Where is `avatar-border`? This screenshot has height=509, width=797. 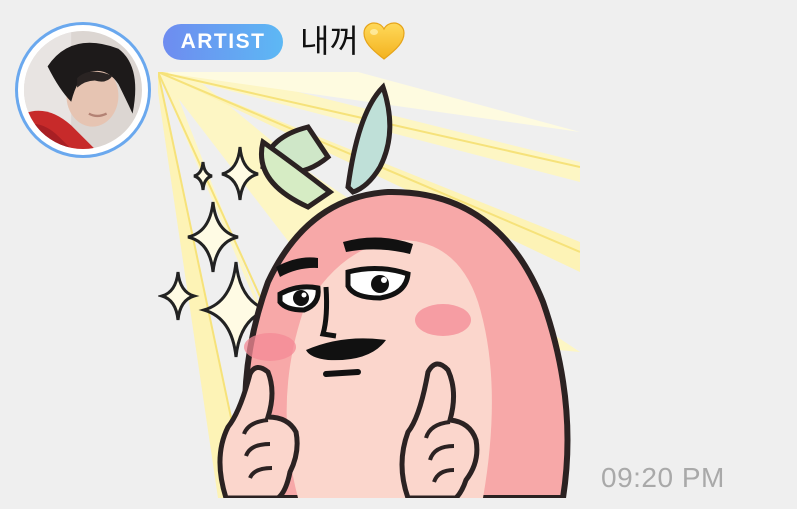
avatar-border is located at coordinates (83, 90).